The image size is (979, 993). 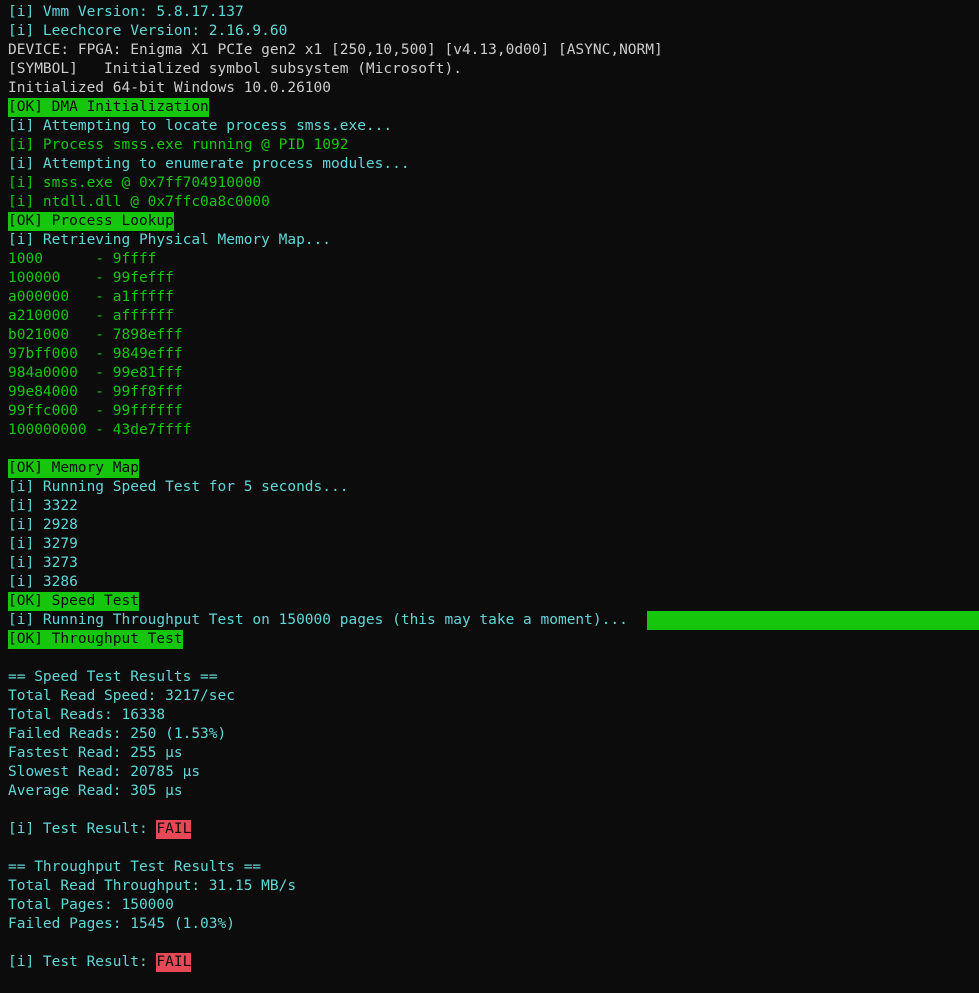 I want to click on terminal-line-text: [i] Vmm Version: 5.8.17.137, so click(x=126, y=12).